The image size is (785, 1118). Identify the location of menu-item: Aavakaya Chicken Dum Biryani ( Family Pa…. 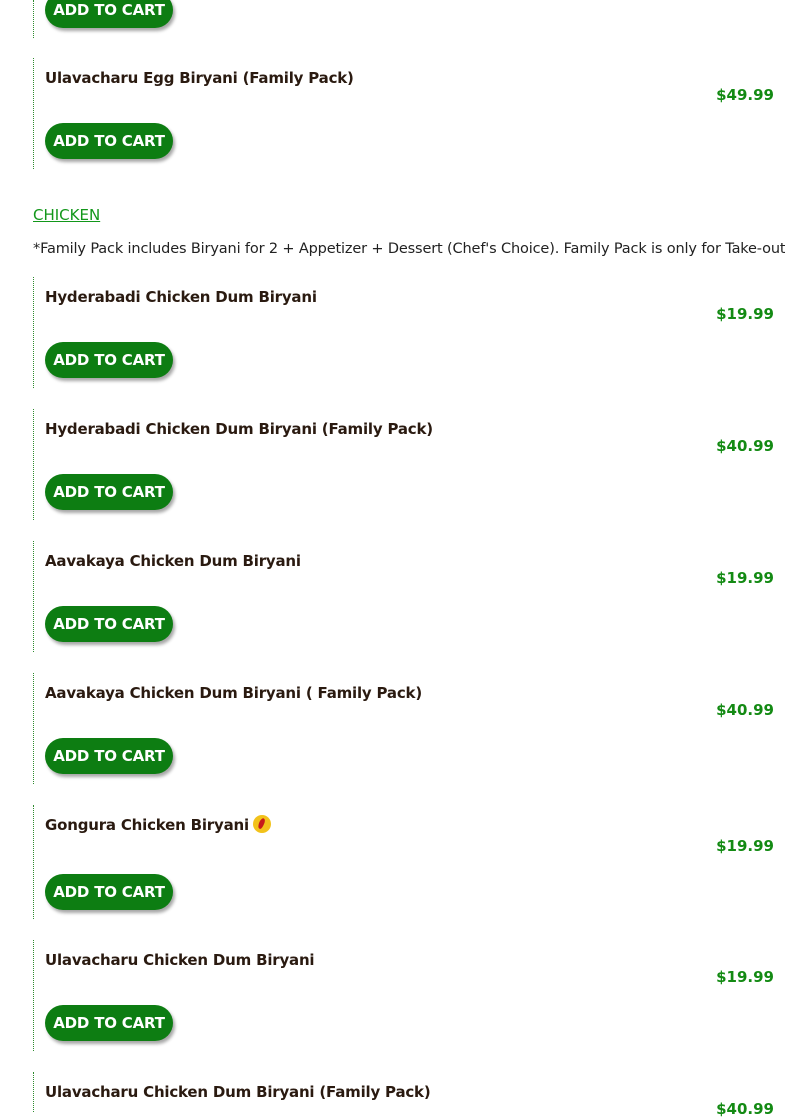
(406, 728).